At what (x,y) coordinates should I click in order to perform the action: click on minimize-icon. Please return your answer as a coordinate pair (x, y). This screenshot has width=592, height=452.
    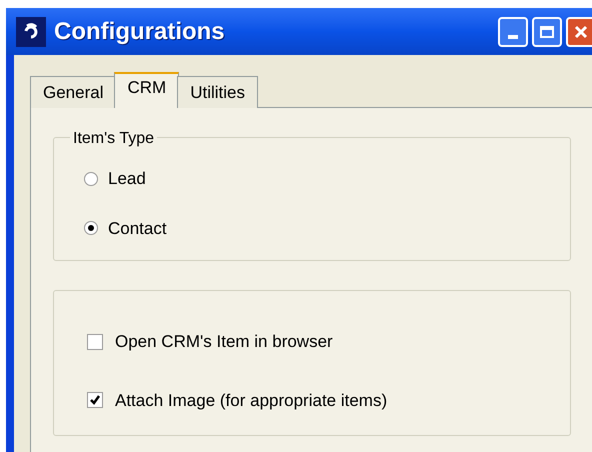
    Looking at the image, I should click on (513, 36).